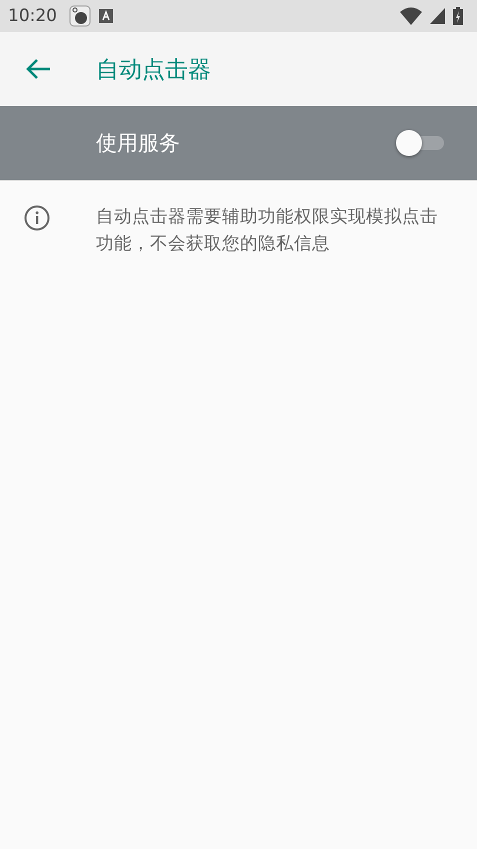  What do you see at coordinates (106, 16) in the screenshot?
I see `keyboard-notification-icon` at bounding box center [106, 16].